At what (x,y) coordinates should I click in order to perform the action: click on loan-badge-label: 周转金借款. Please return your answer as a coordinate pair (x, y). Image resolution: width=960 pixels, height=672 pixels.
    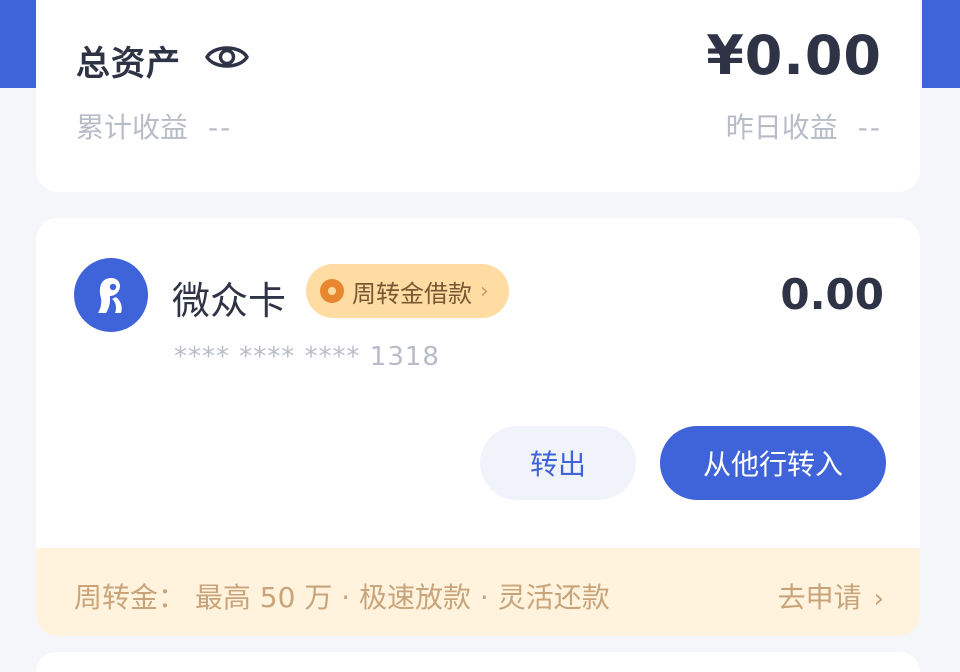
    Looking at the image, I should click on (412, 293).